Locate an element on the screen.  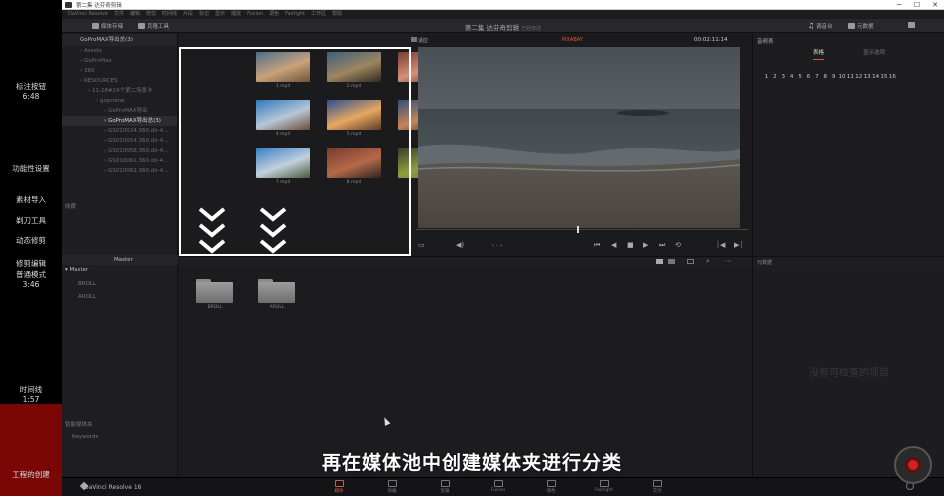
chapter-item-normal-mode: 普通模式 3:46 is located at coordinates (31, 280).